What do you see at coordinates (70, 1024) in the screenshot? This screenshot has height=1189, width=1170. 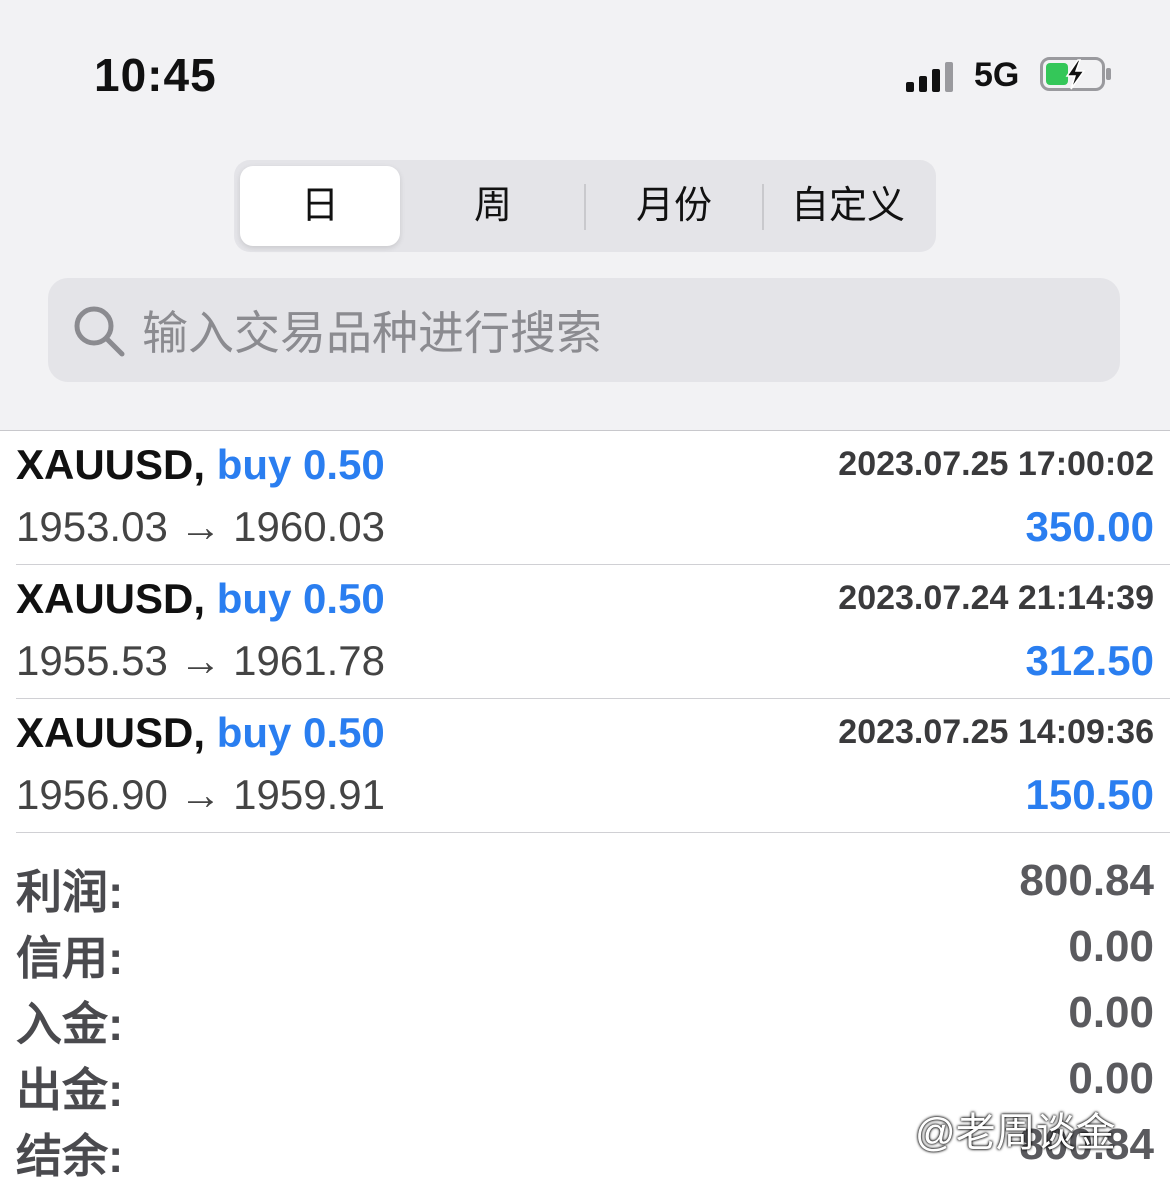 I see `summary-label: 入金:` at bounding box center [70, 1024].